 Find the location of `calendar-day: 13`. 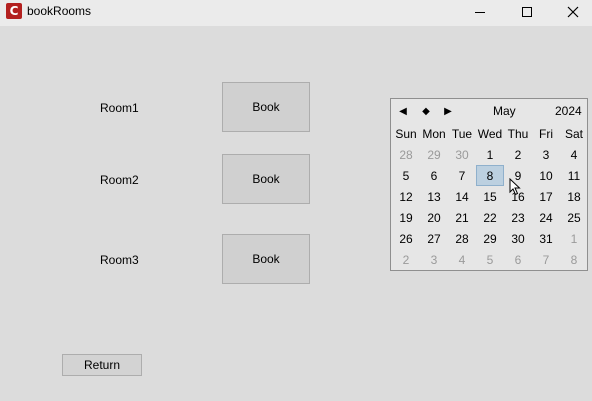

calendar-day: 13 is located at coordinates (434, 196).